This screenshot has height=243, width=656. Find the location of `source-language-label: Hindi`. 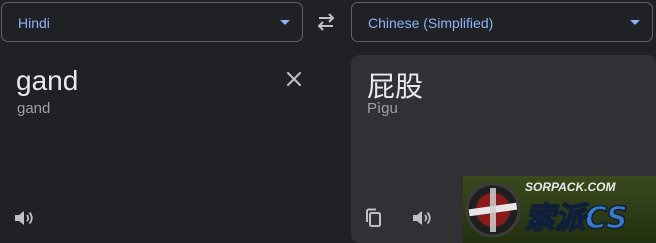

source-language-label: Hindi is located at coordinates (34, 23).